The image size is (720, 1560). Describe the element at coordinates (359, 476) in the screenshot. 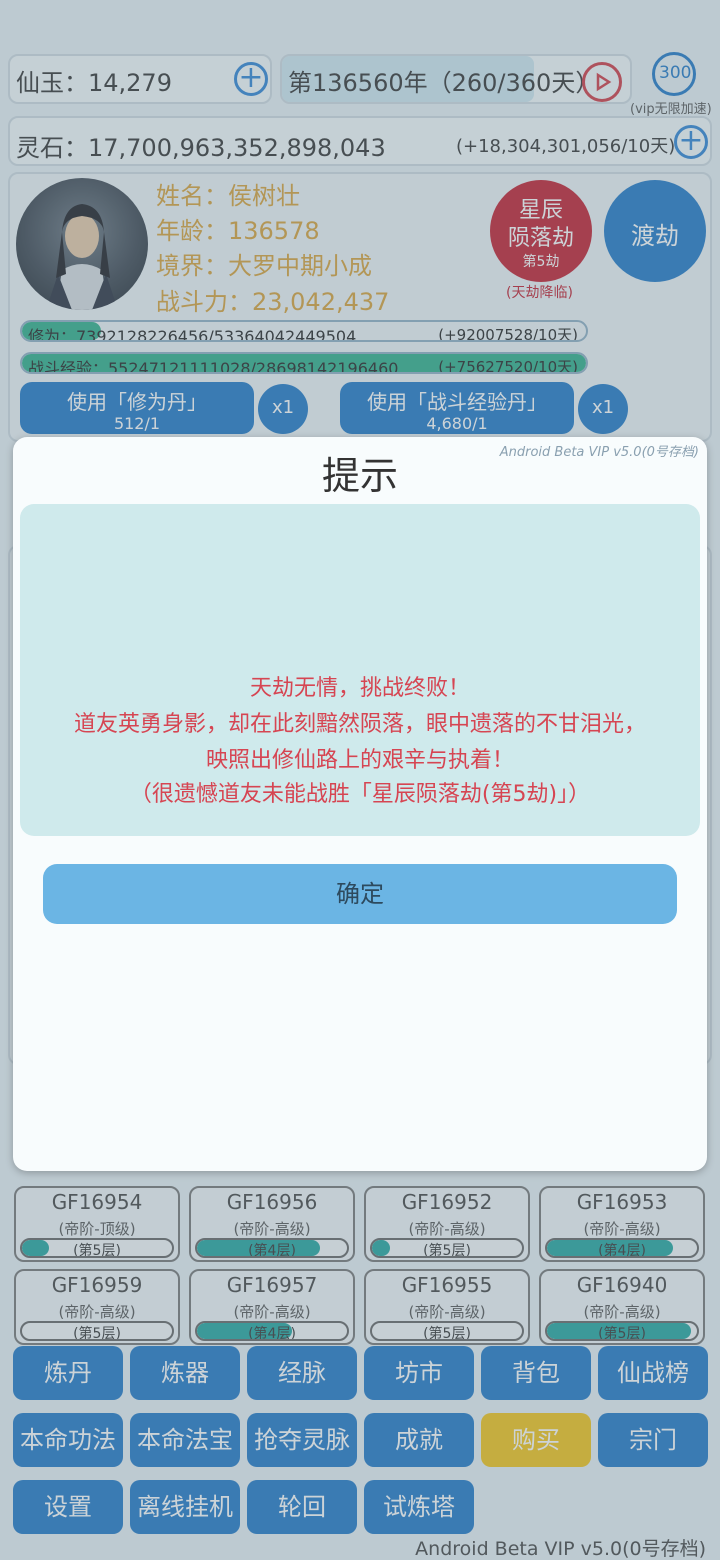

I see `dialog-title: 提示` at that location.